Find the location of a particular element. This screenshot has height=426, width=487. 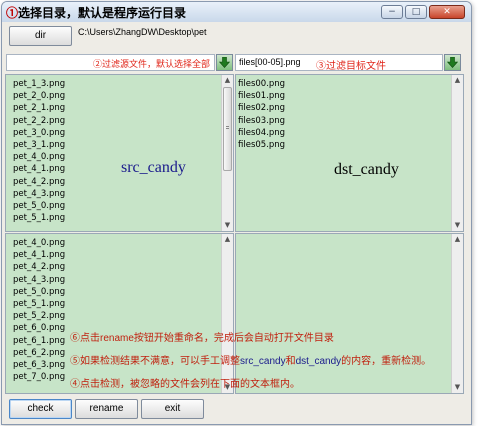

list-item: pet_5_2.png is located at coordinates (39, 316).